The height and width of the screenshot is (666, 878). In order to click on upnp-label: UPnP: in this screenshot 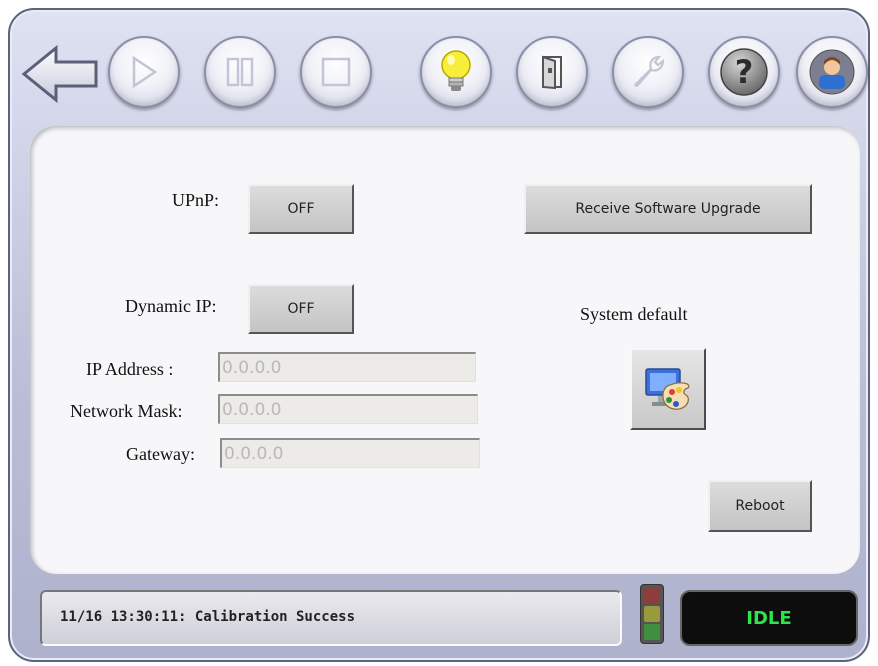, I will do `click(196, 200)`.